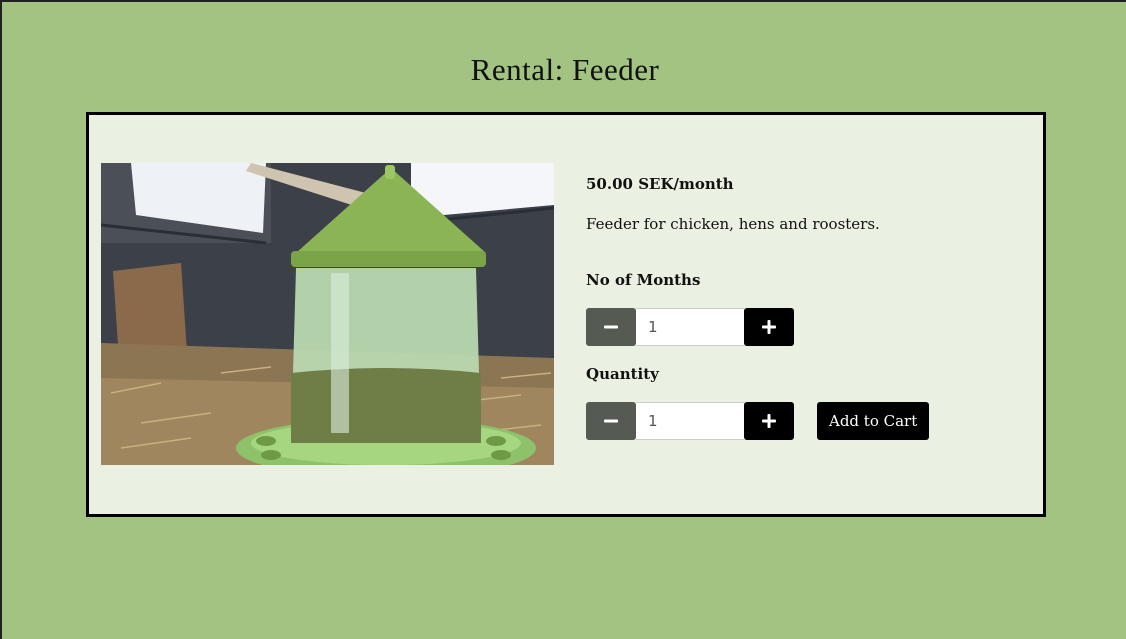 Image resolution: width=1126 pixels, height=639 pixels. I want to click on quantity-decrement-button, so click(611, 421).